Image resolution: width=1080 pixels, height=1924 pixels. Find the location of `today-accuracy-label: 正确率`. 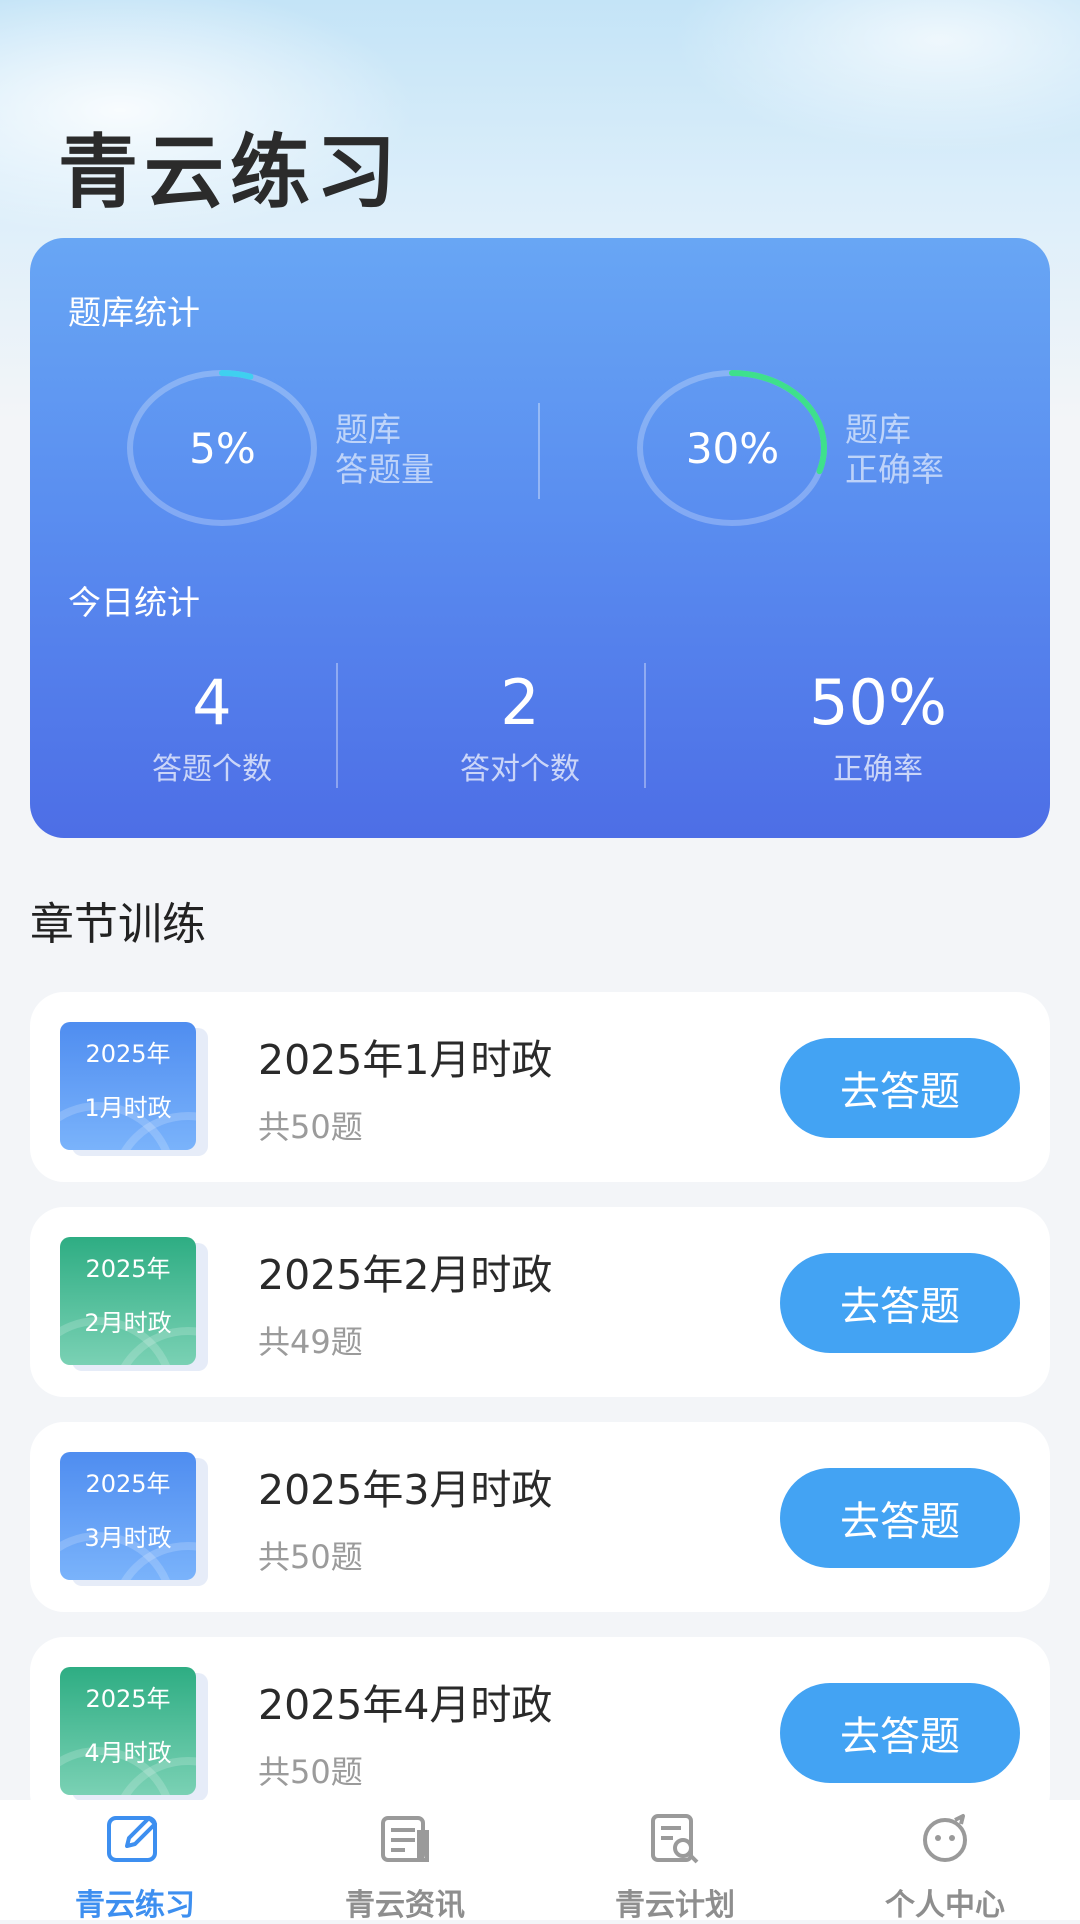

today-accuracy-label: 正确率 is located at coordinates (878, 769).